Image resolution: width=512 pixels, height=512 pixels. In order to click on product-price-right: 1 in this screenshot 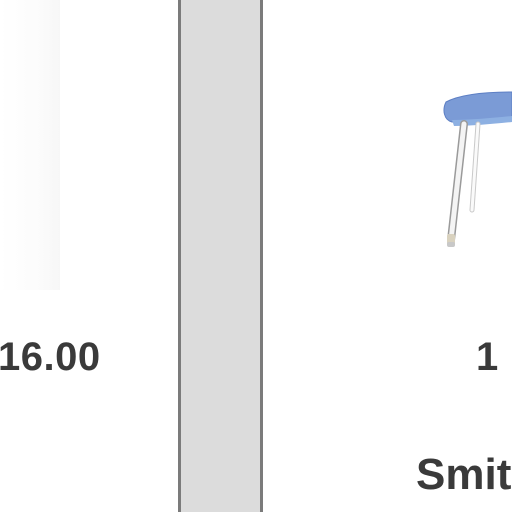, I will do `click(487, 357)`.